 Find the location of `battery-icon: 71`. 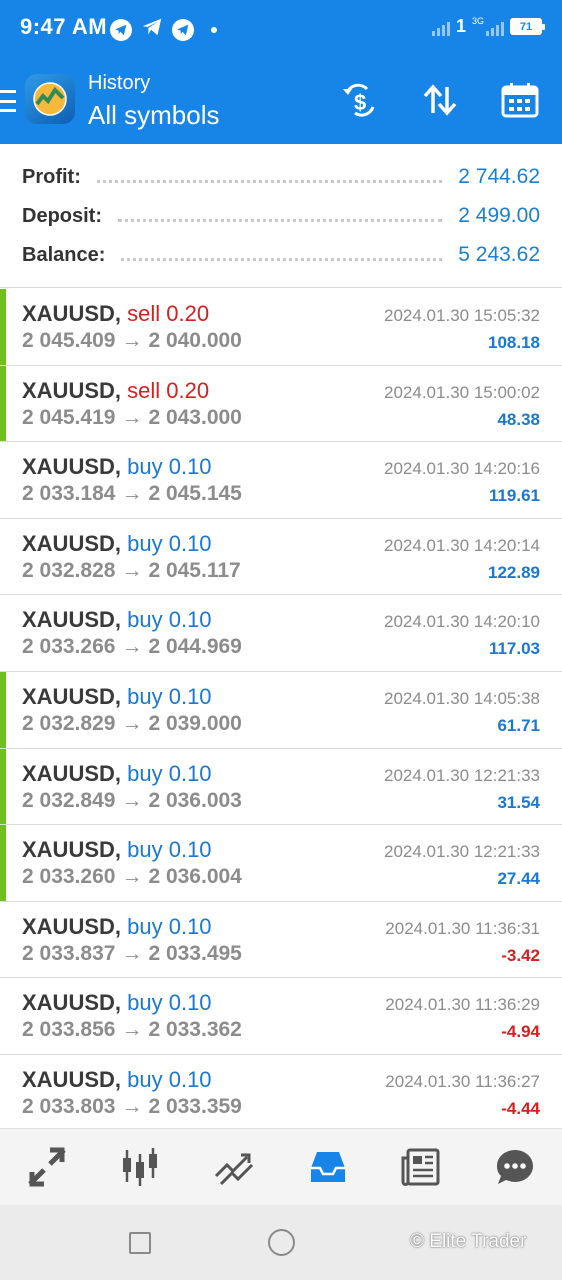

battery-icon: 71 is located at coordinates (527, 26).